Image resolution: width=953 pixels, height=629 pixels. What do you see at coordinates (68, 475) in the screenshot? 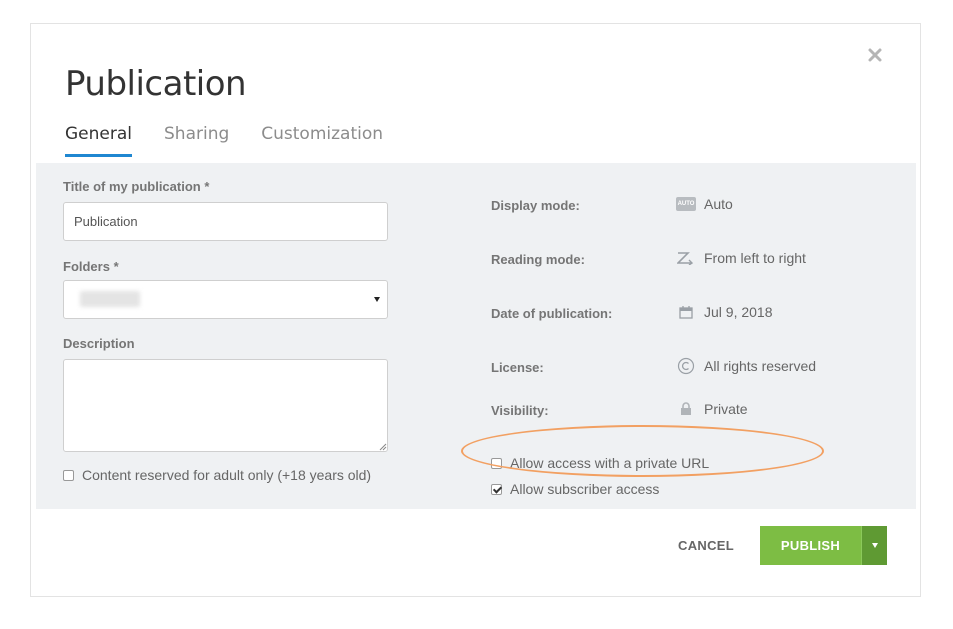
I see `adult-content-checkbox` at bounding box center [68, 475].